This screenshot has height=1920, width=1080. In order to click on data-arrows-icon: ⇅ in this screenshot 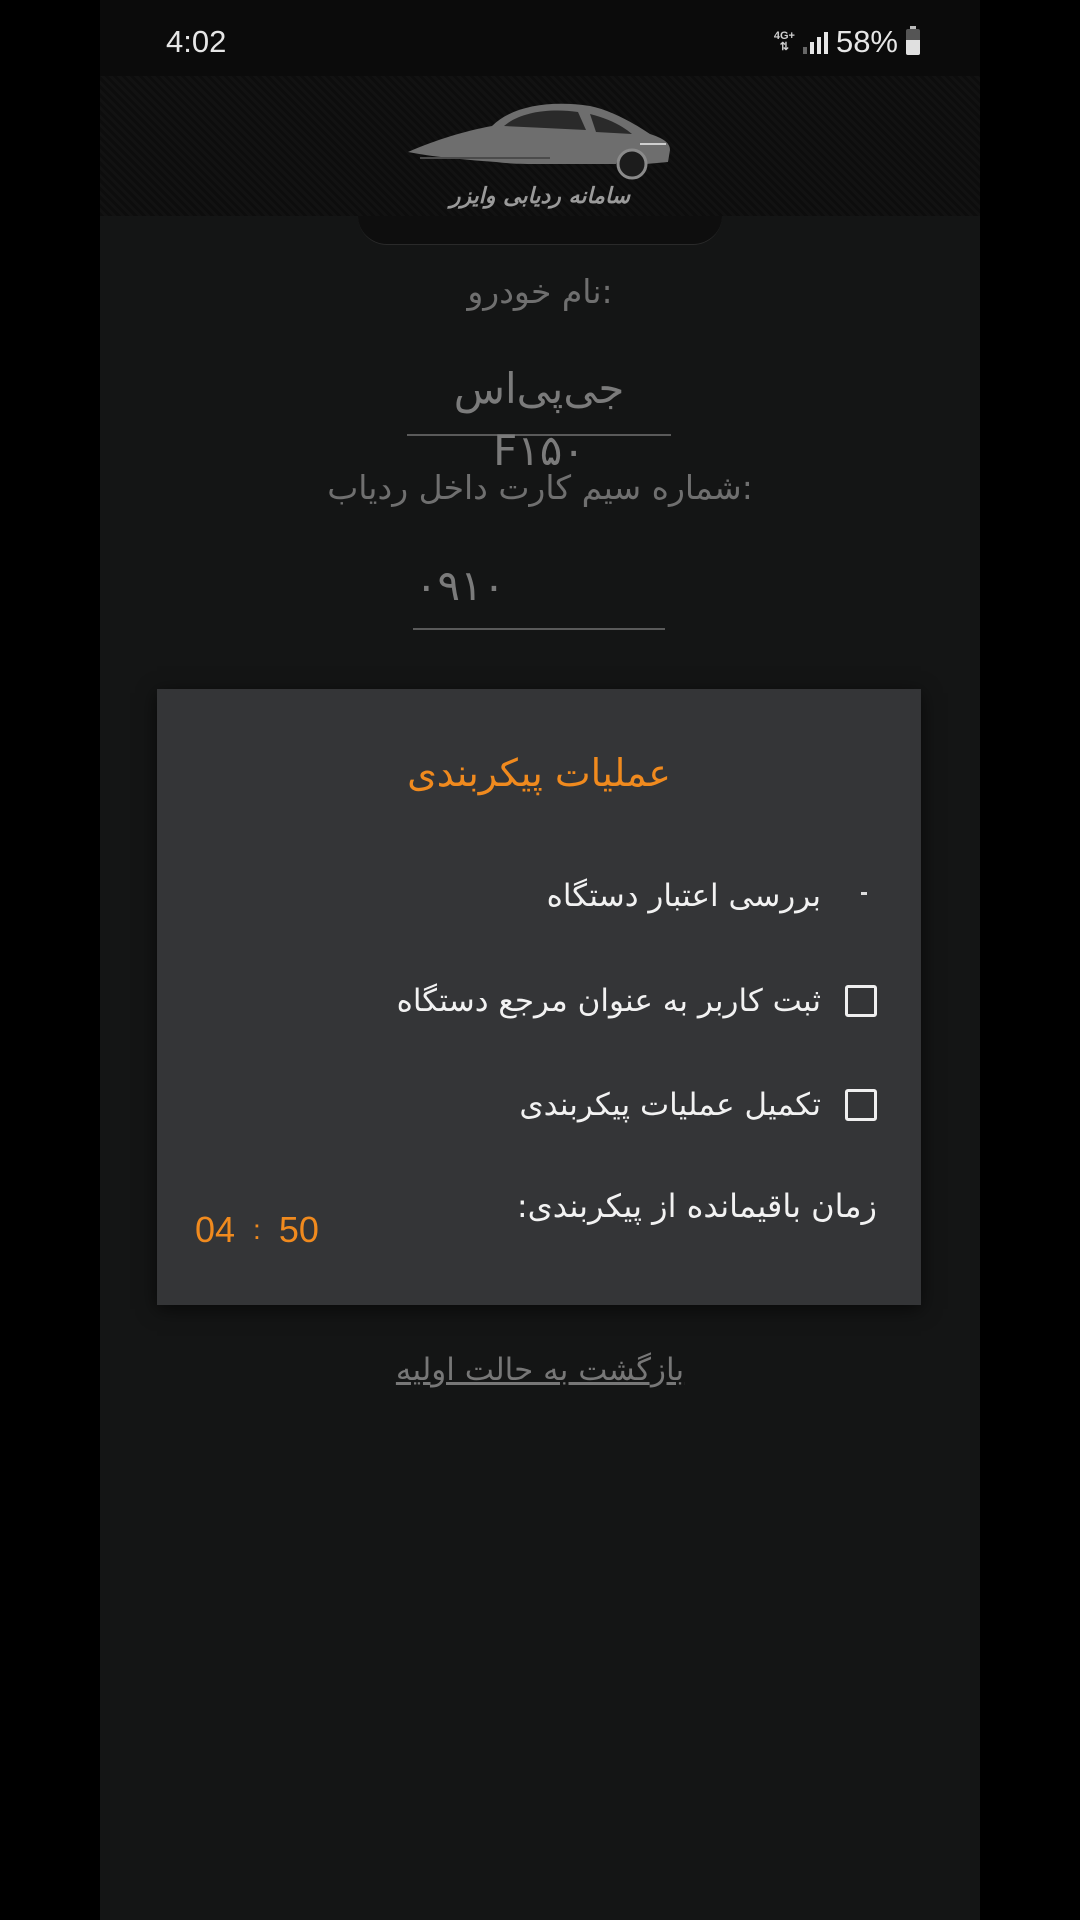, I will do `click(784, 47)`.